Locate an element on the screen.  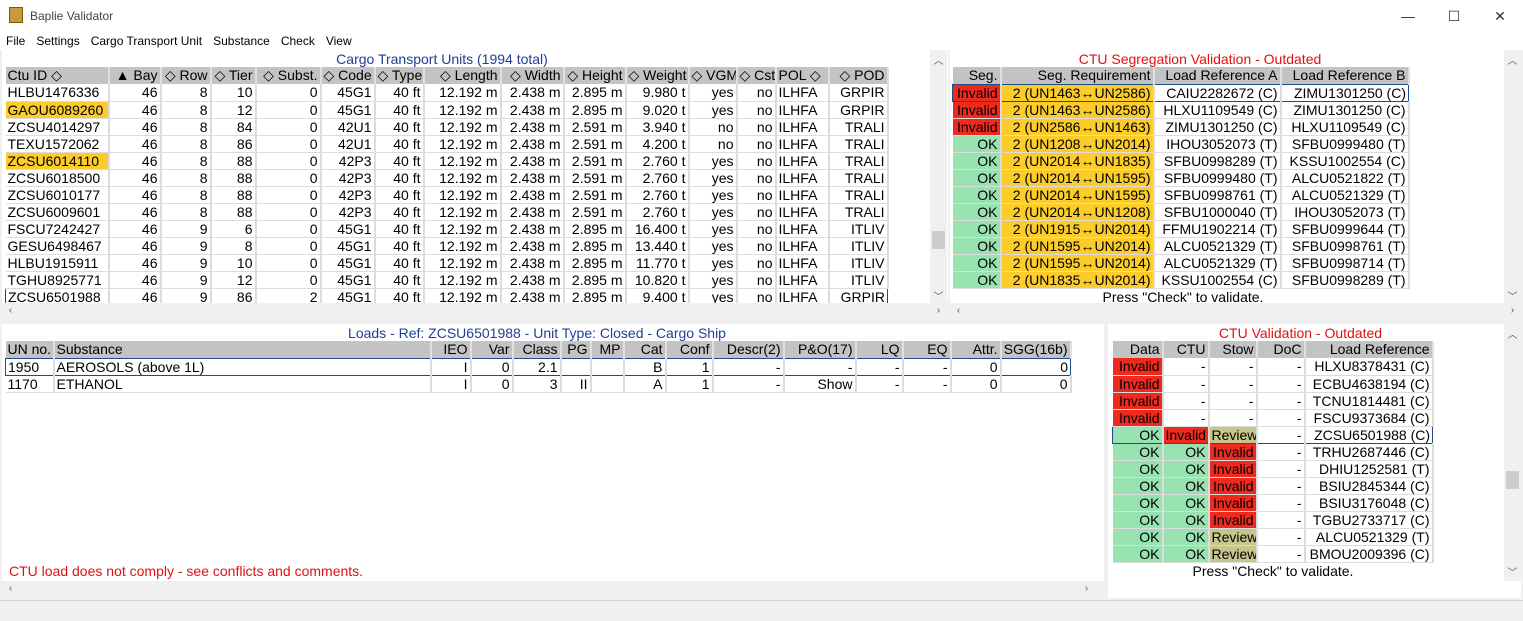
maximize-button: ☐ is located at coordinates (1454, 16).